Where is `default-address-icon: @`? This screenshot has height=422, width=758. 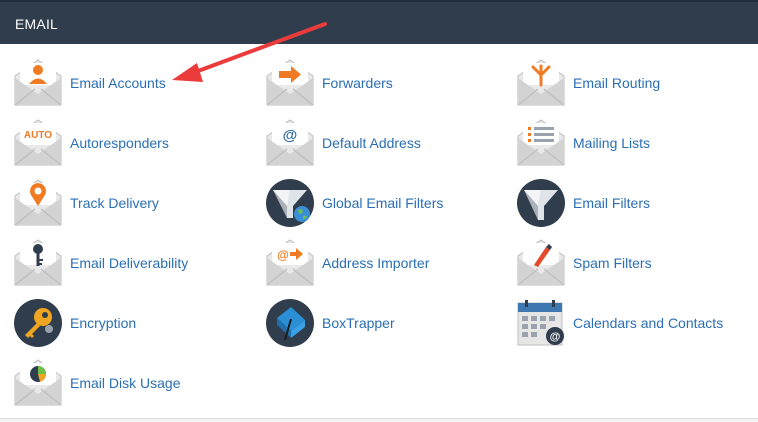
default-address-icon: @ is located at coordinates (290, 142).